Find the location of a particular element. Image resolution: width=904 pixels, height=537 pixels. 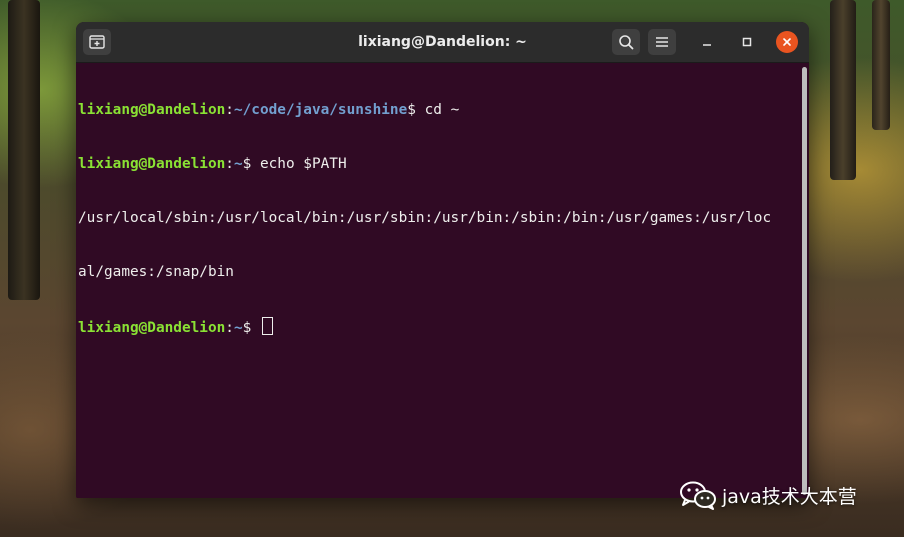

search-button is located at coordinates (626, 42).